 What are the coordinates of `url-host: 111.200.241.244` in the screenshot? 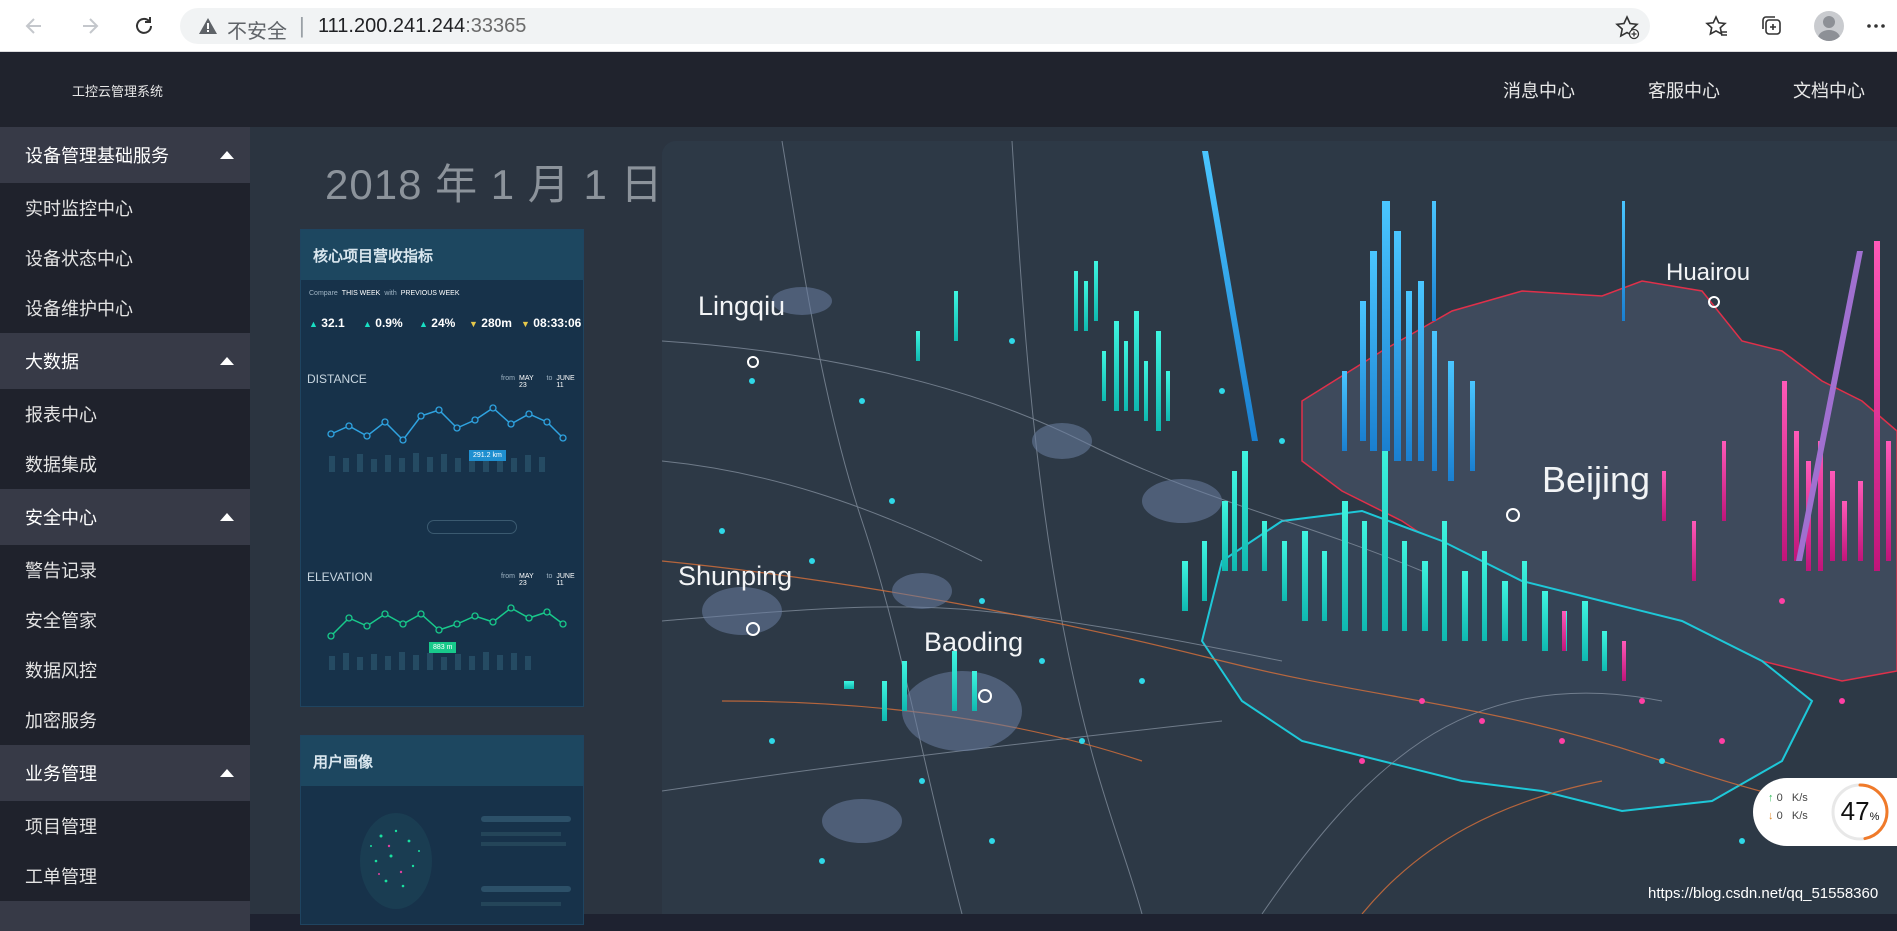 It's located at (392, 26).